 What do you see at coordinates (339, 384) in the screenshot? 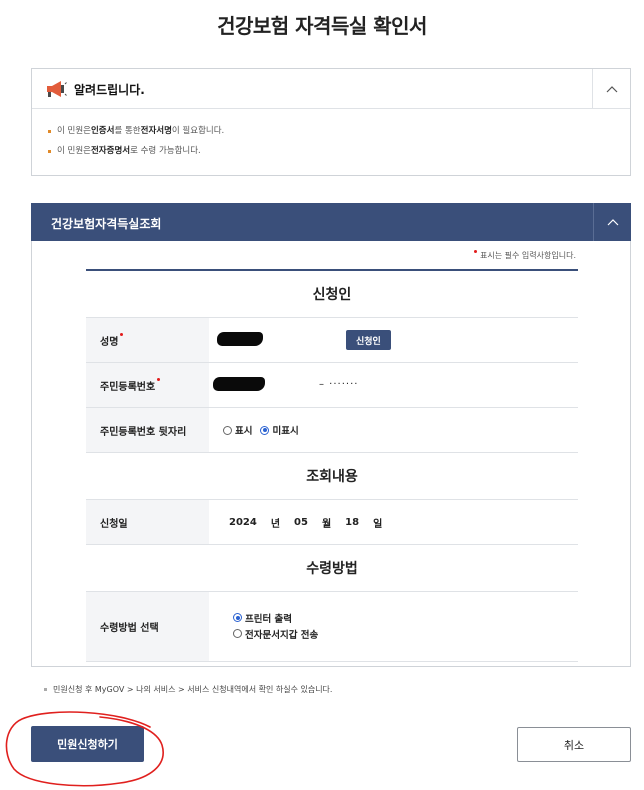
I see `rrn-masked: – ·······` at bounding box center [339, 384].